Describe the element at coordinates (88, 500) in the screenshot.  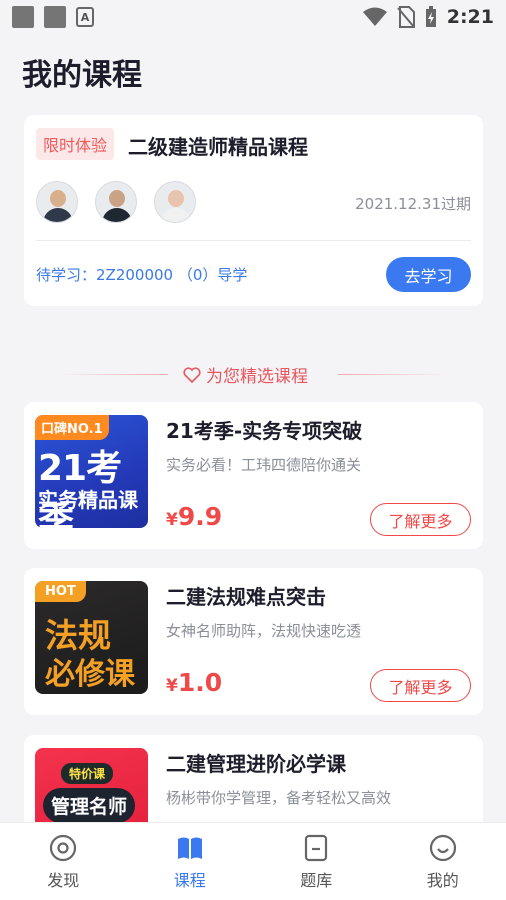
I see `thumb-subtitle: 实务精品课` at that location.